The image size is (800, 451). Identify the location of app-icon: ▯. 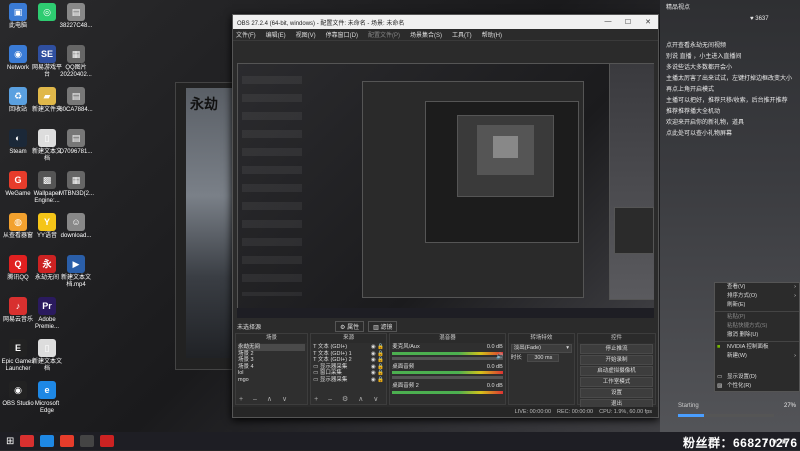
(47, 138).